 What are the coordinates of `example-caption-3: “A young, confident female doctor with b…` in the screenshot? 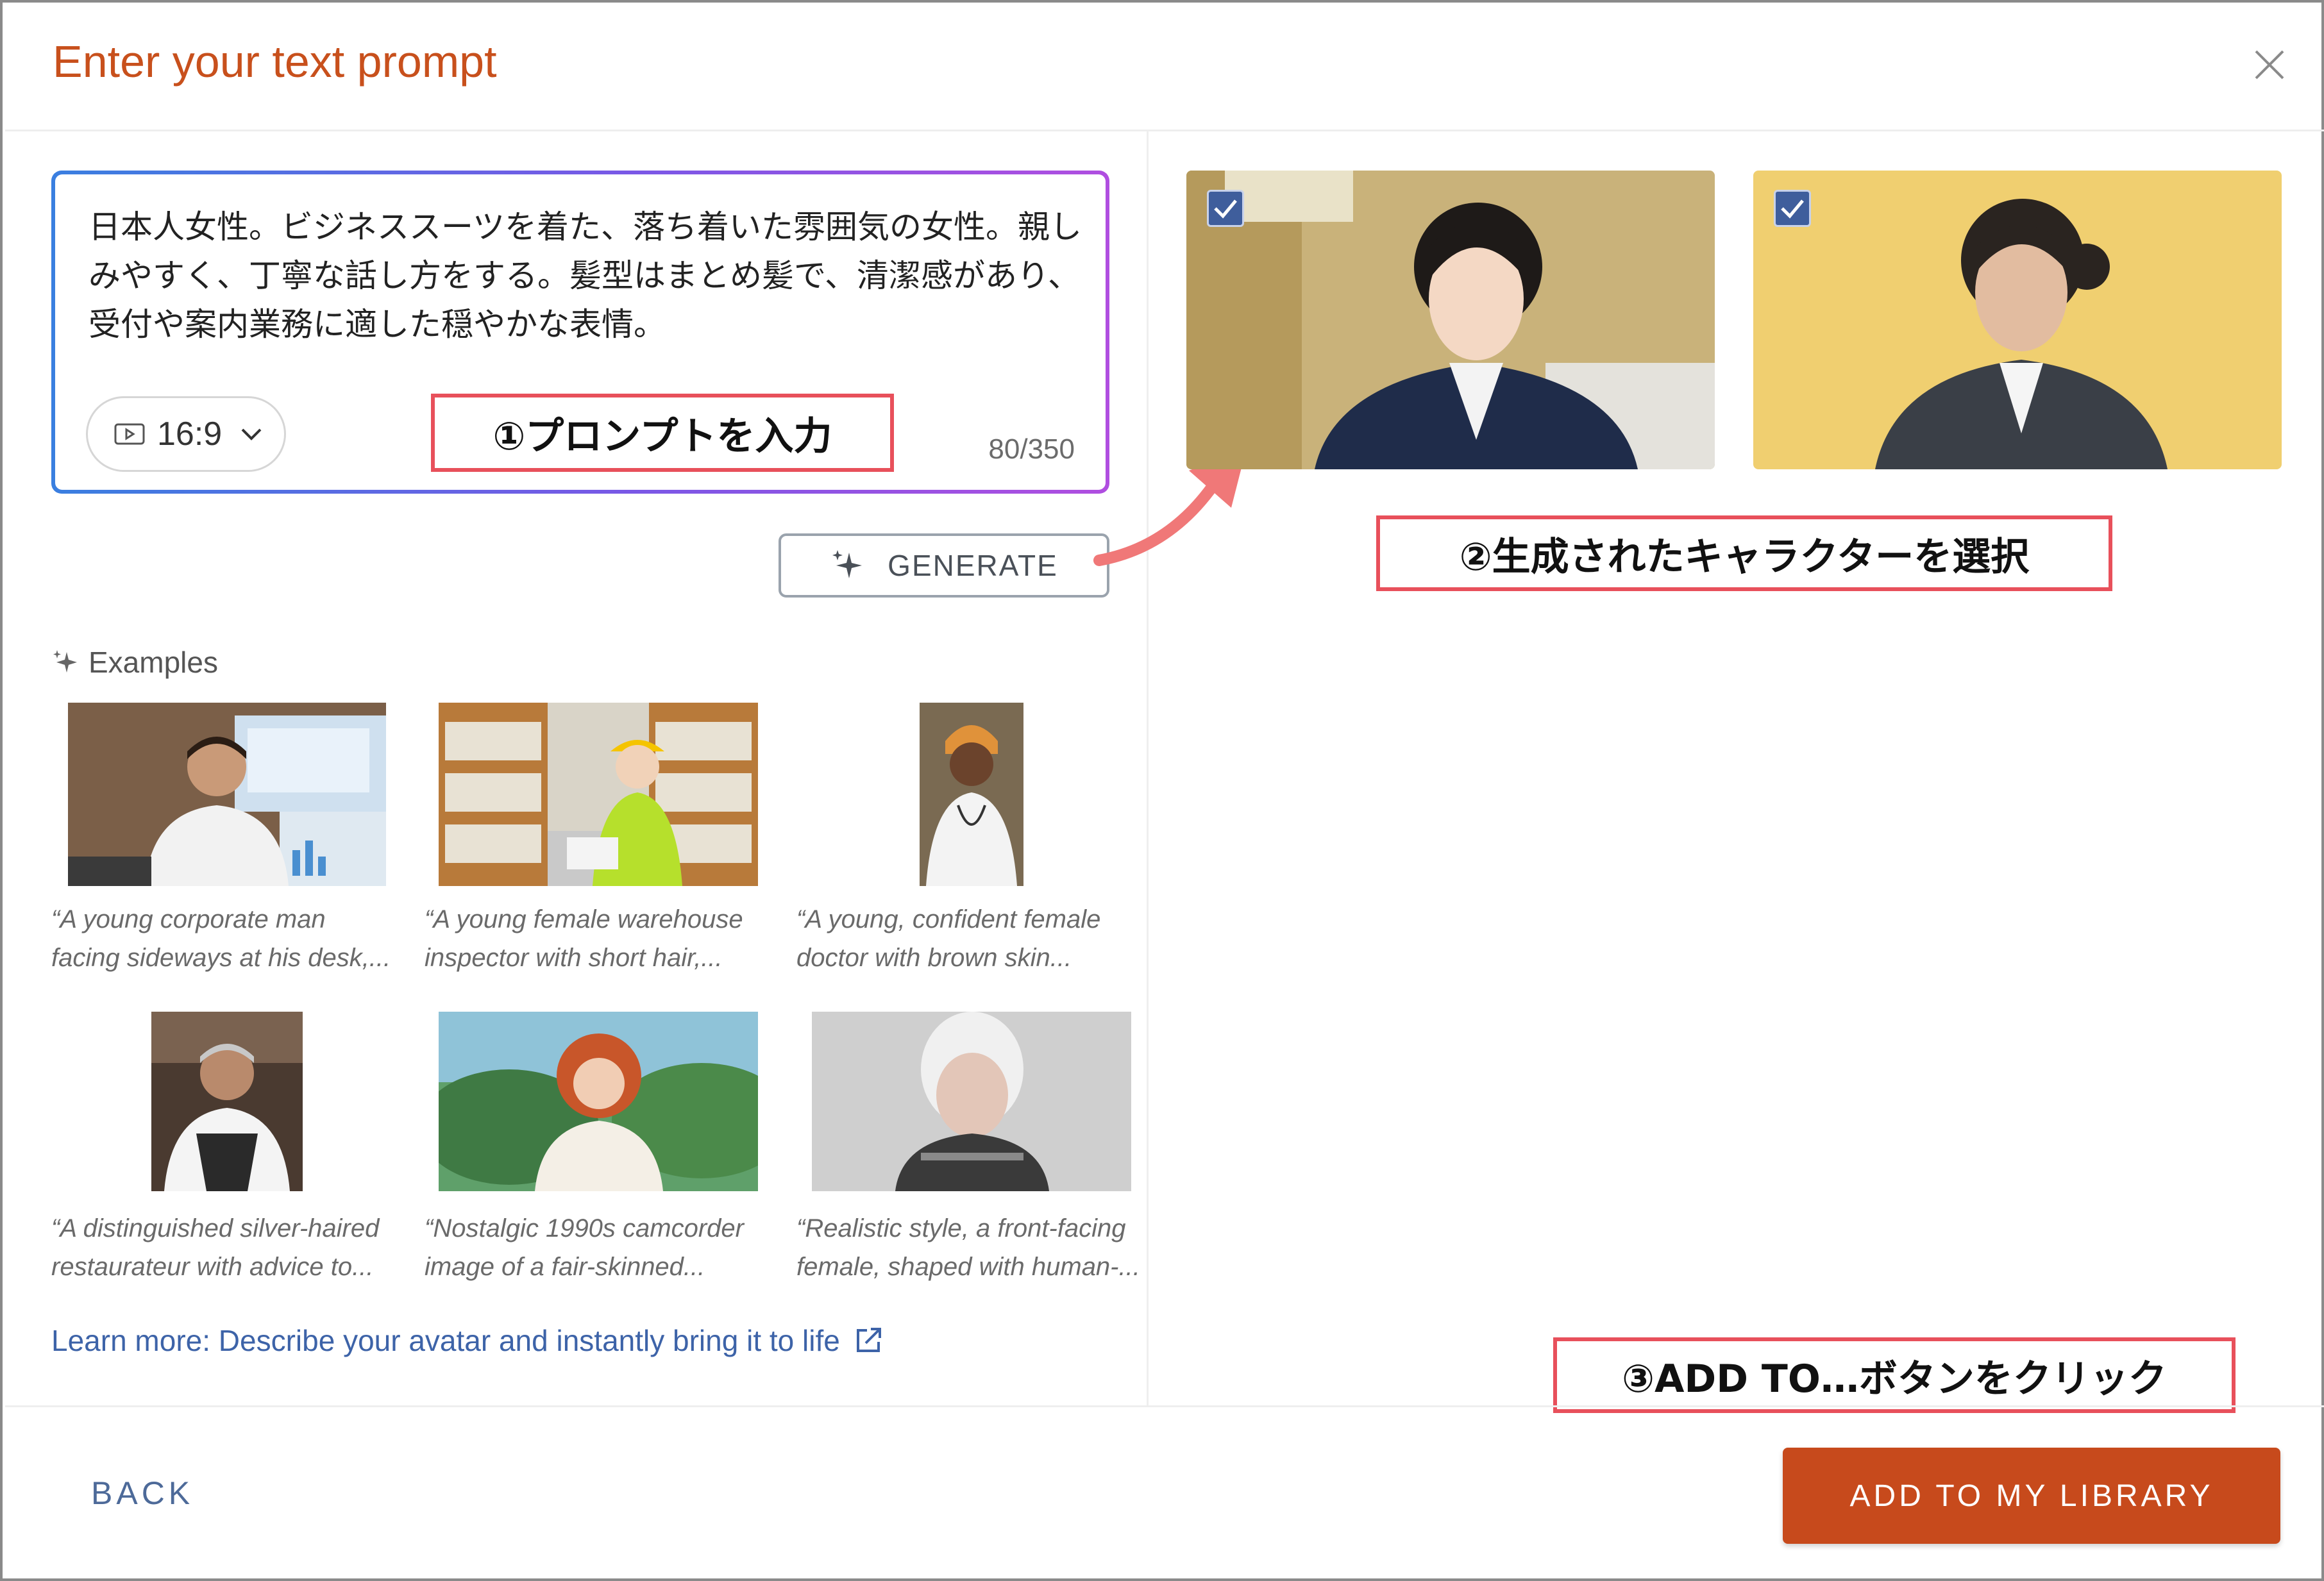 It's located at (949, 939).